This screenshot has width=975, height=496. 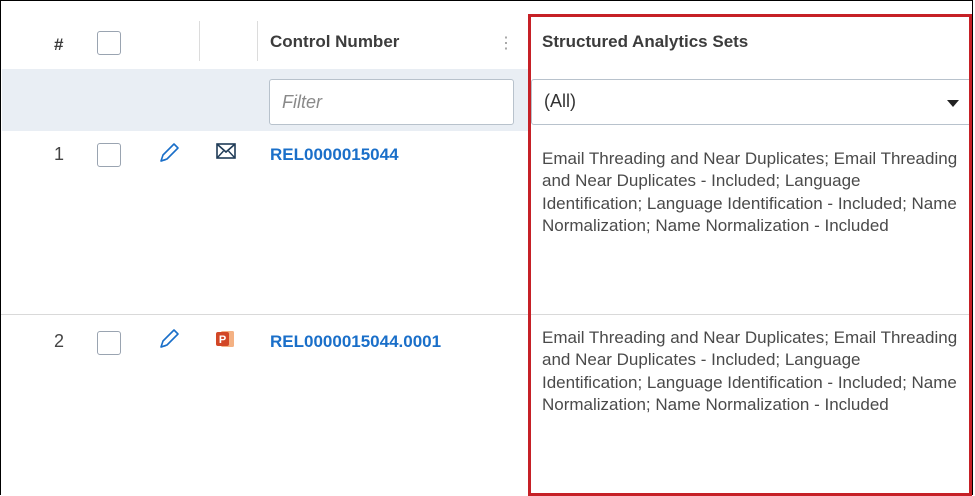 I want to click on analytics-filter-value: (All), so click(x=560, y=101).